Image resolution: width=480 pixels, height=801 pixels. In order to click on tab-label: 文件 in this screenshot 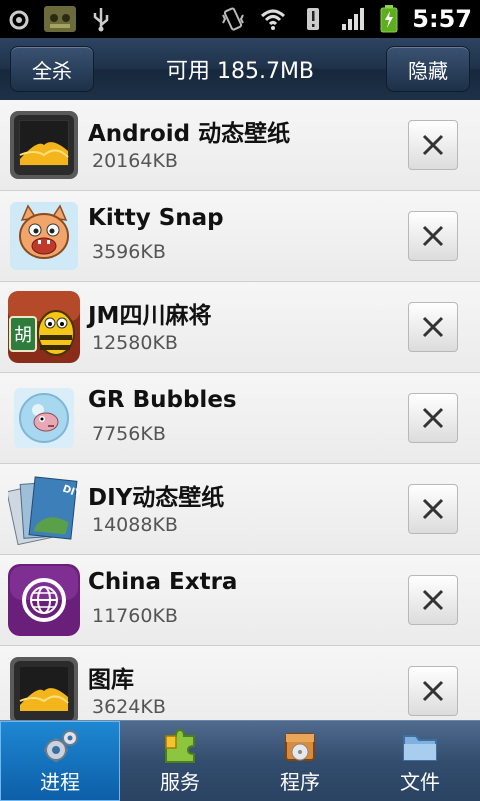, I will do `click(420, 782)`.